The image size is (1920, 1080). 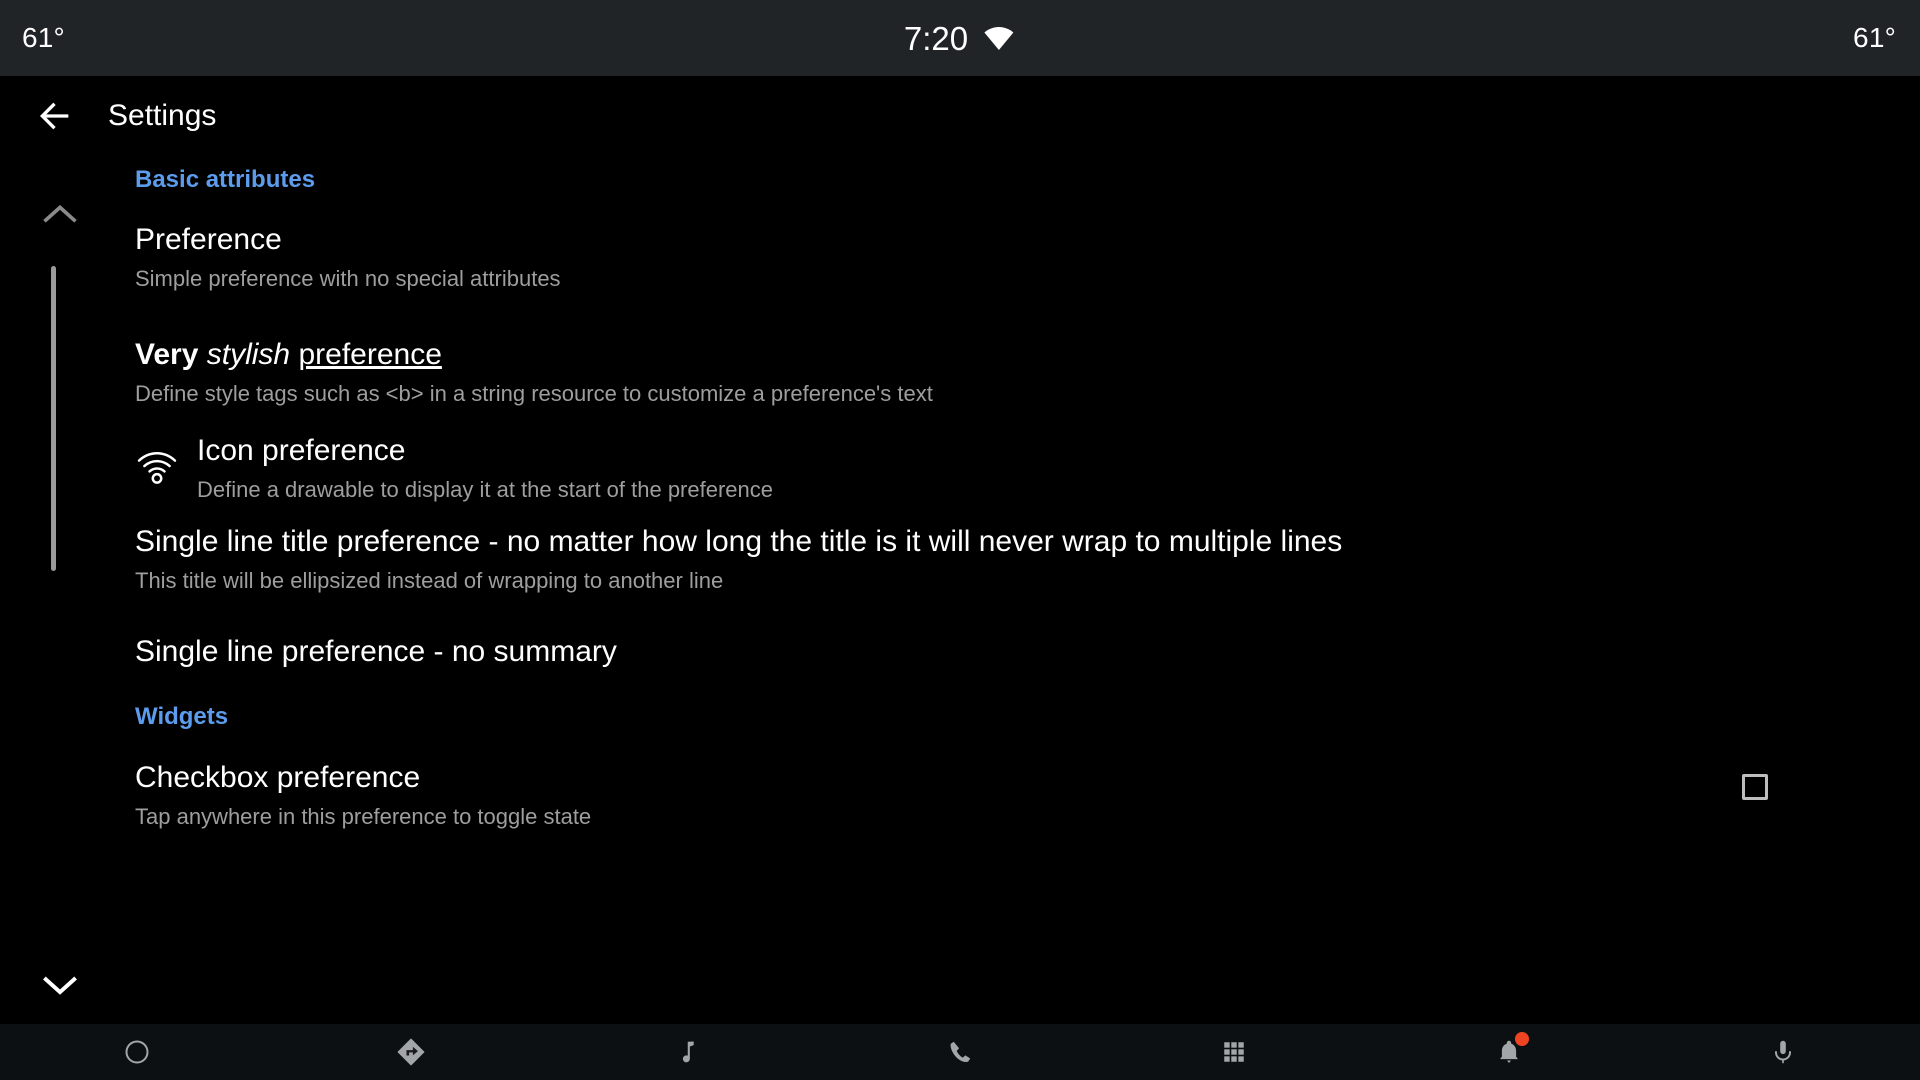 I want to click on phone-icon, so click(x=960, y=1051).